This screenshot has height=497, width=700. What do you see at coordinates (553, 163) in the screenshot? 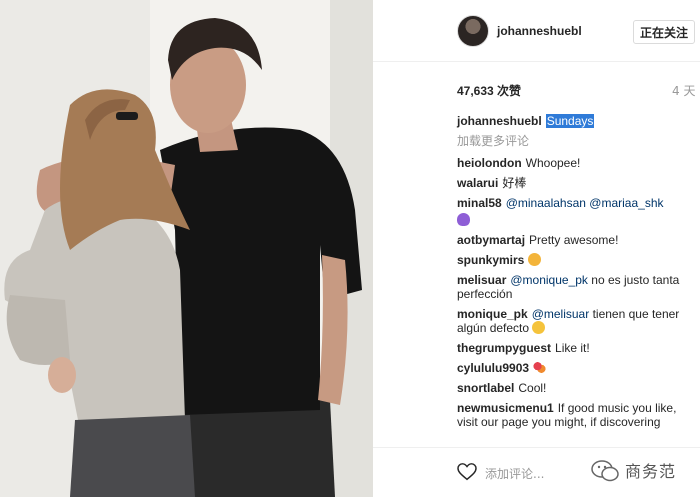
I see `comment-text: Whoopee!` at bounding box center [553, 163].